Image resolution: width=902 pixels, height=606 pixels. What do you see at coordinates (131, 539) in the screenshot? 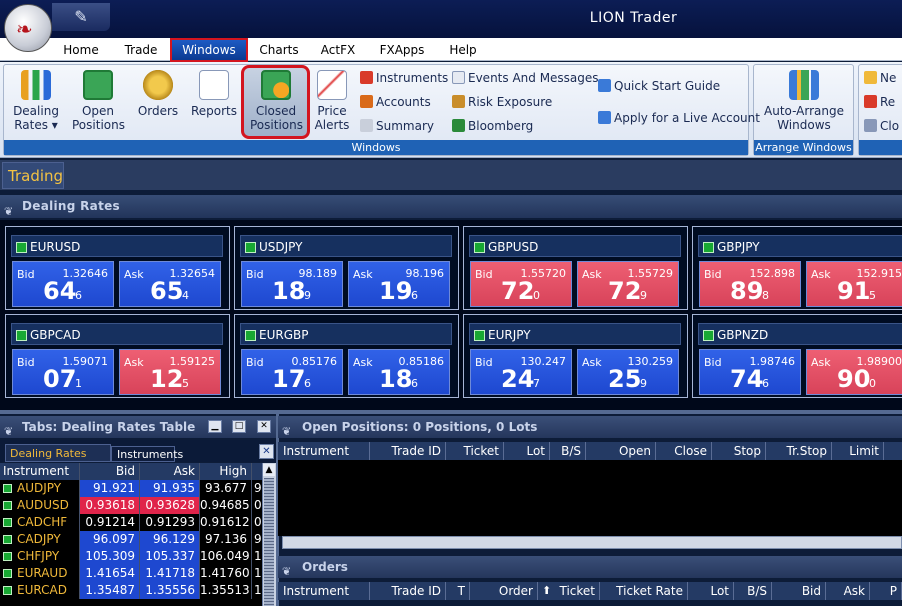
I see `table-row: CADJPY 96.097 96.129 97.136 9` at bounding box center [131, 539].